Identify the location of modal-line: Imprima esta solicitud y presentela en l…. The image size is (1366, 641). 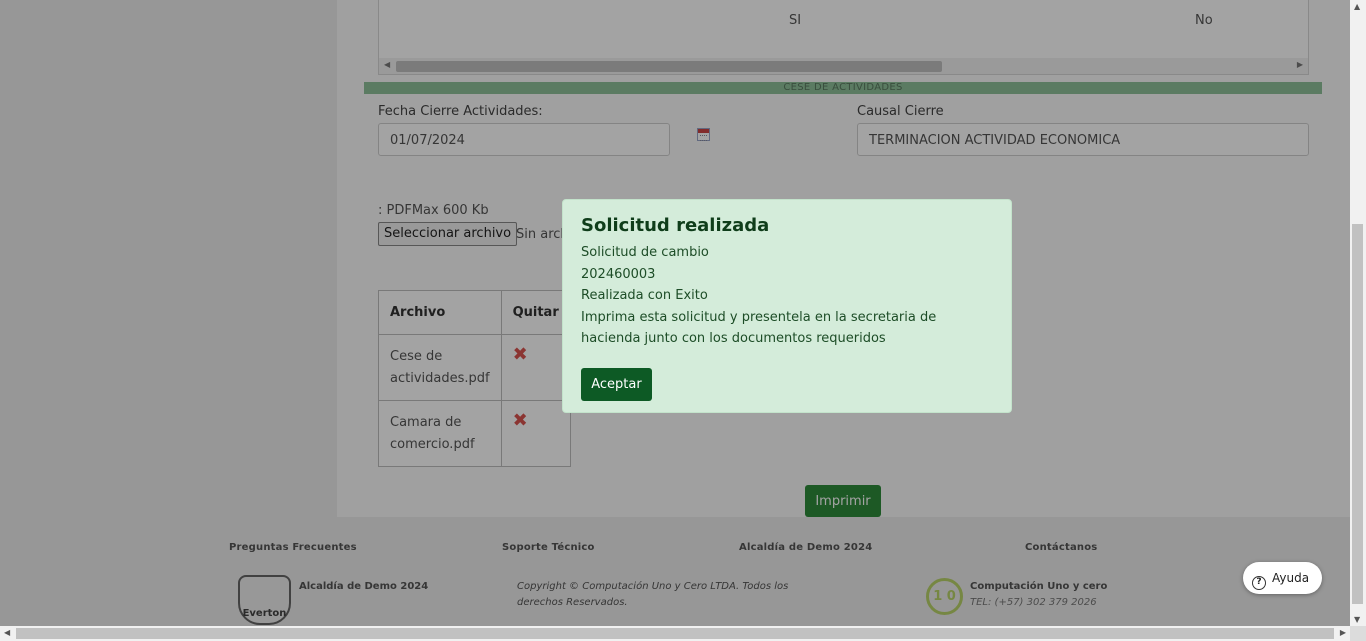
(759, 328).